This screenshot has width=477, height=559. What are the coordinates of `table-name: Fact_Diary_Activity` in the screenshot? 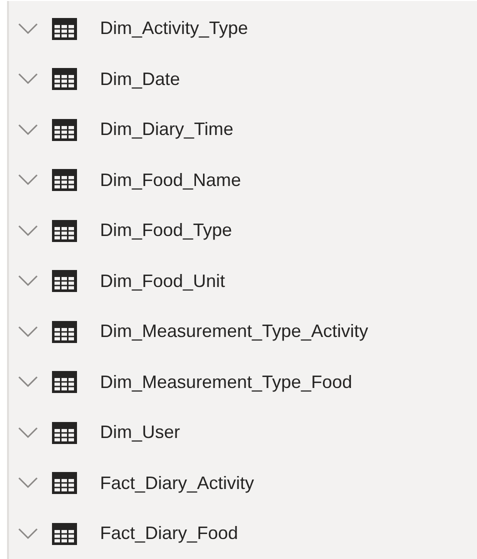 It's located at (177, 483).